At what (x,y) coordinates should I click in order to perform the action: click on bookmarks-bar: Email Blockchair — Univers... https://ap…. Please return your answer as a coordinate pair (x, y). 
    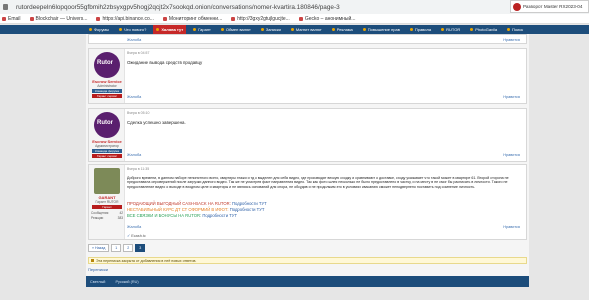
    Looking at the image, I should click on (294, 19).